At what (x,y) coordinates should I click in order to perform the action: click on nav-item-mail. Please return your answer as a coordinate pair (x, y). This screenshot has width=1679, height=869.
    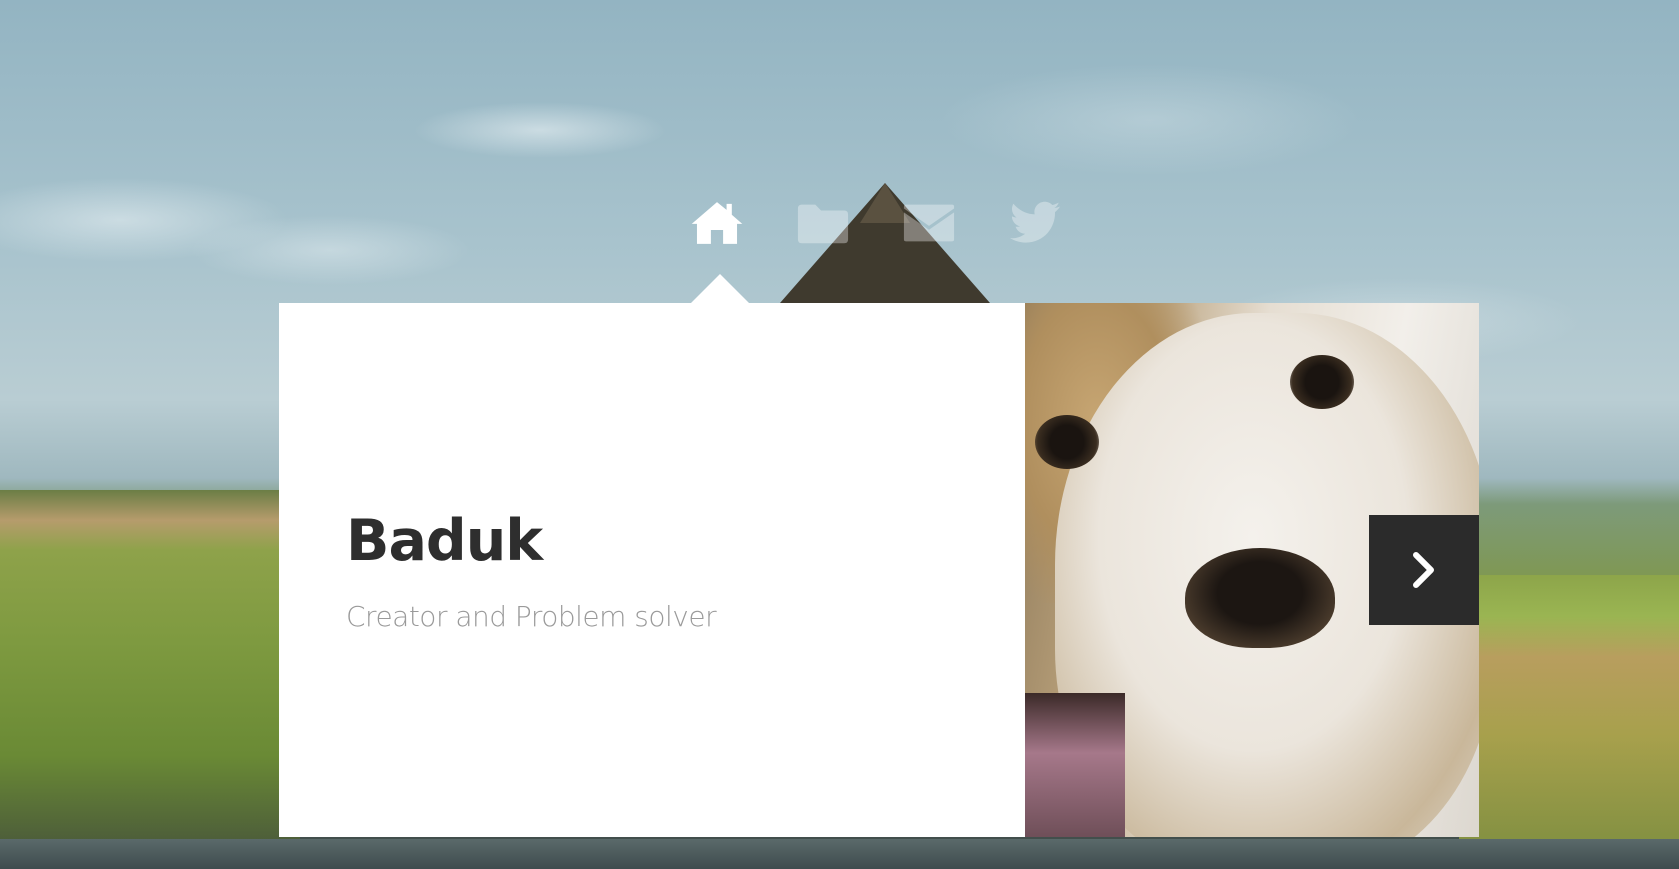
    Looking at the image, I should click on (929, 223).